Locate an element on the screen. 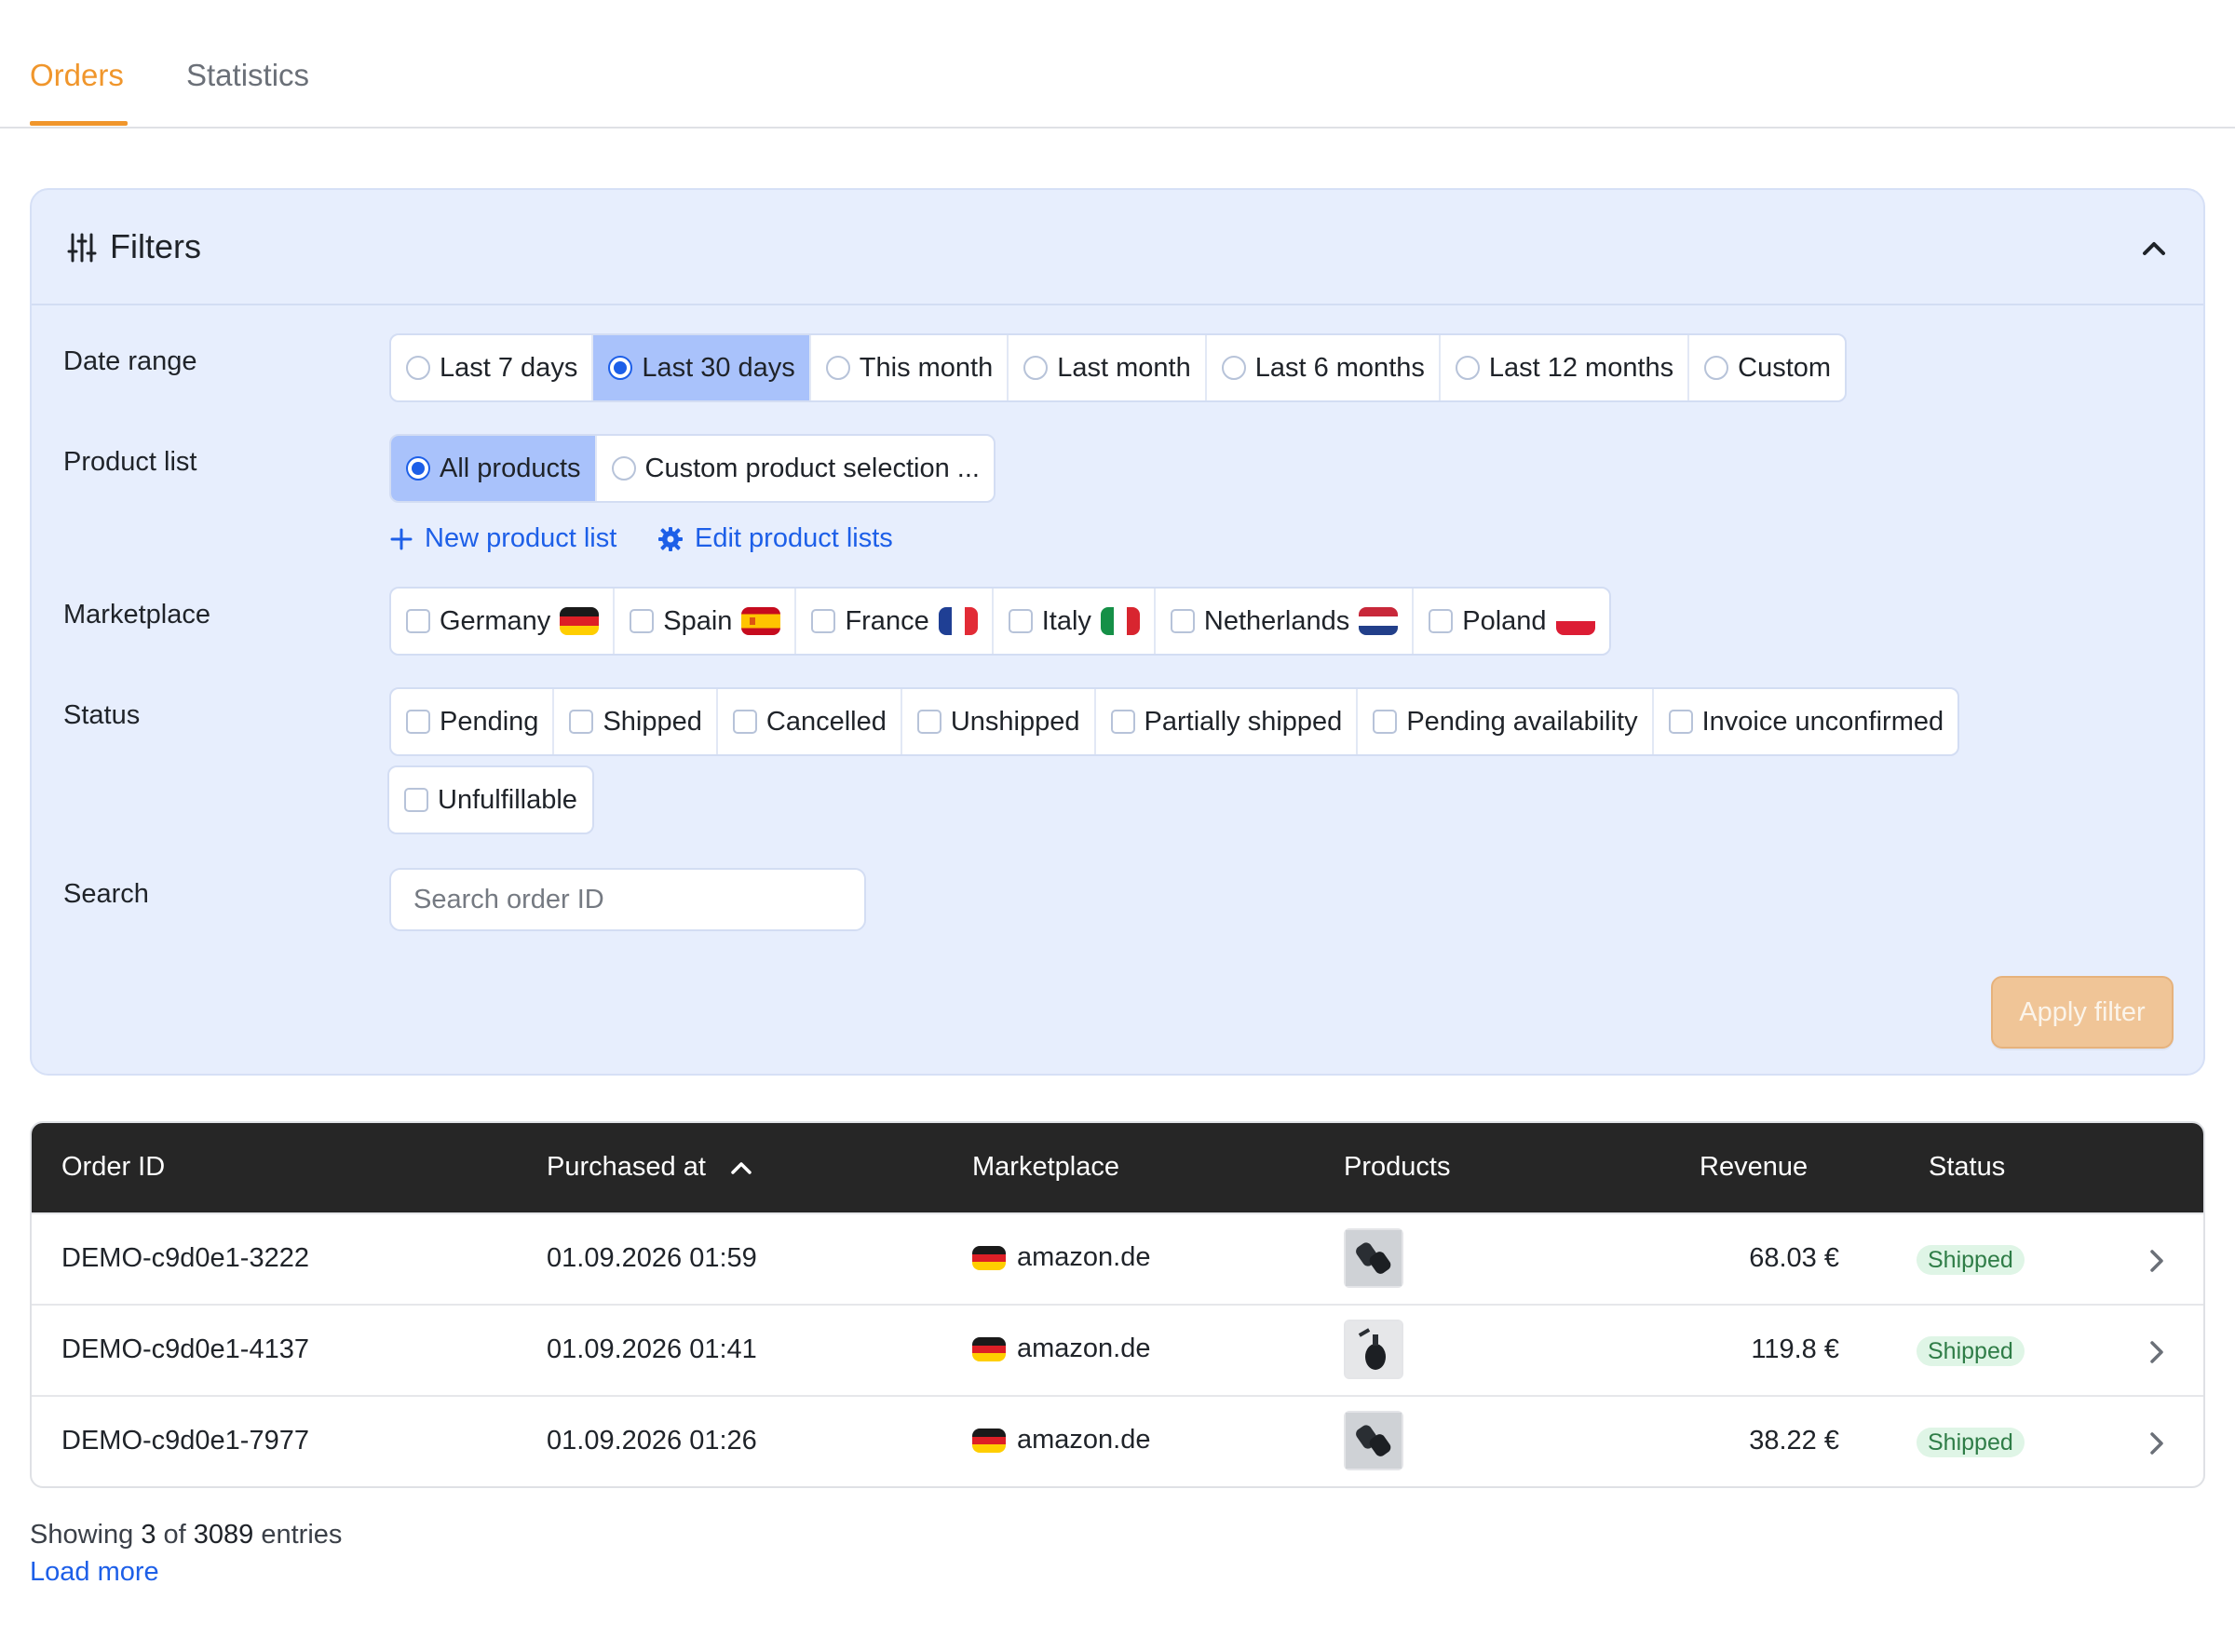  marketplace-option-spain: Spain is located at coordinates (706, 621).